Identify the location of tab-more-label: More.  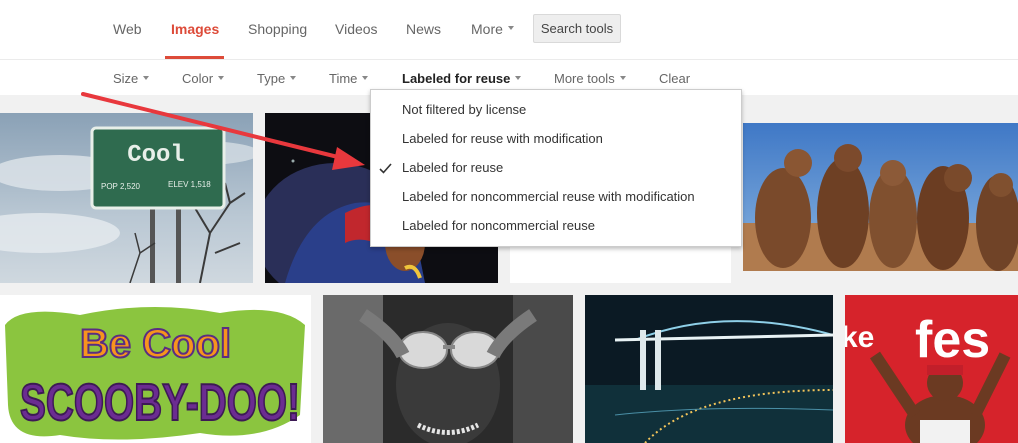
(487, 29).